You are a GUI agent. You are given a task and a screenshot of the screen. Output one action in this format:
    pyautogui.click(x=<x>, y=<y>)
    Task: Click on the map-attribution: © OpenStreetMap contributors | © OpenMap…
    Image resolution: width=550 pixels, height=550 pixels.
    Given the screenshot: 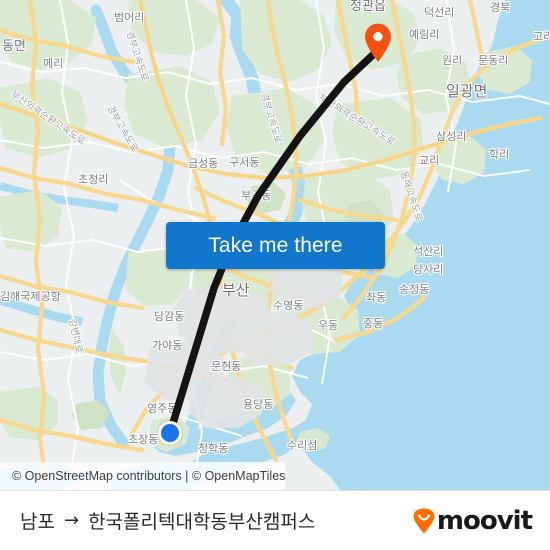 What is the action you would take?
    pyautogui.click(x=143, y=476)
    